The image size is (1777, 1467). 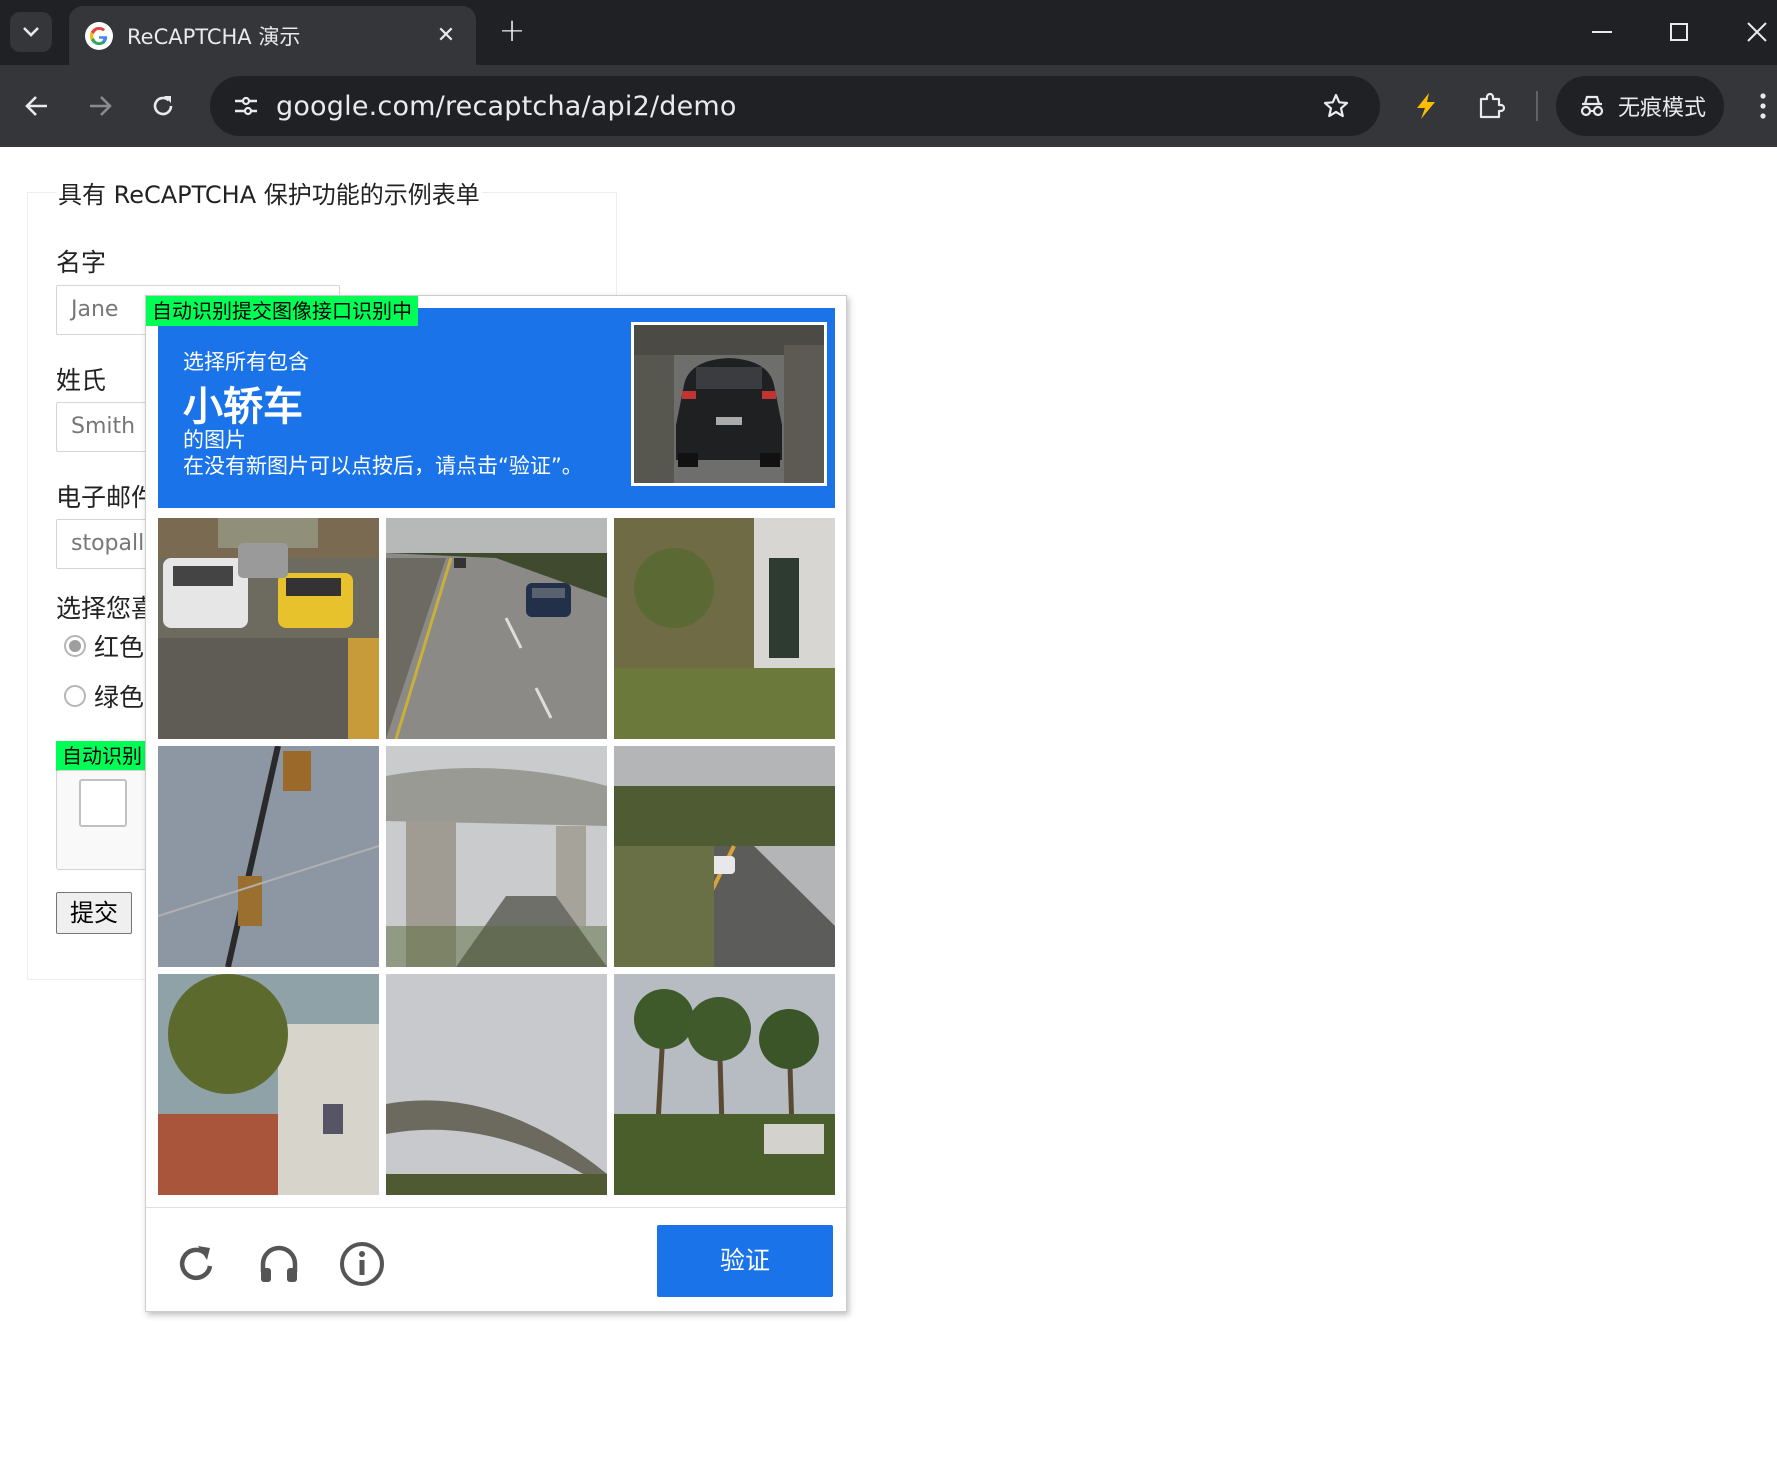 I want to click on browser-toolbar: google.com/recaptcha/api2/demo 无痕模式, so click(x=888, y=106).